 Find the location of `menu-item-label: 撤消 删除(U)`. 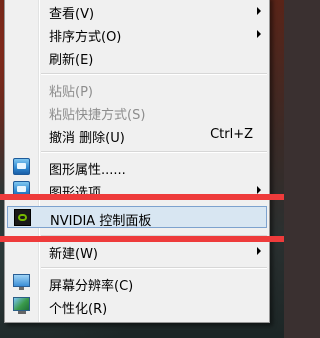

menu-item-label: 撤消 删除(U) is located at coordinates (87, 138).